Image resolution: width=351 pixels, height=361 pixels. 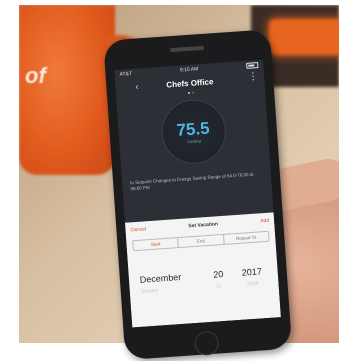 What do you see at coordinates (253, 77) in the screenshot?
I see `more-options-icon: ⋮` at bounding box center [253, 77].